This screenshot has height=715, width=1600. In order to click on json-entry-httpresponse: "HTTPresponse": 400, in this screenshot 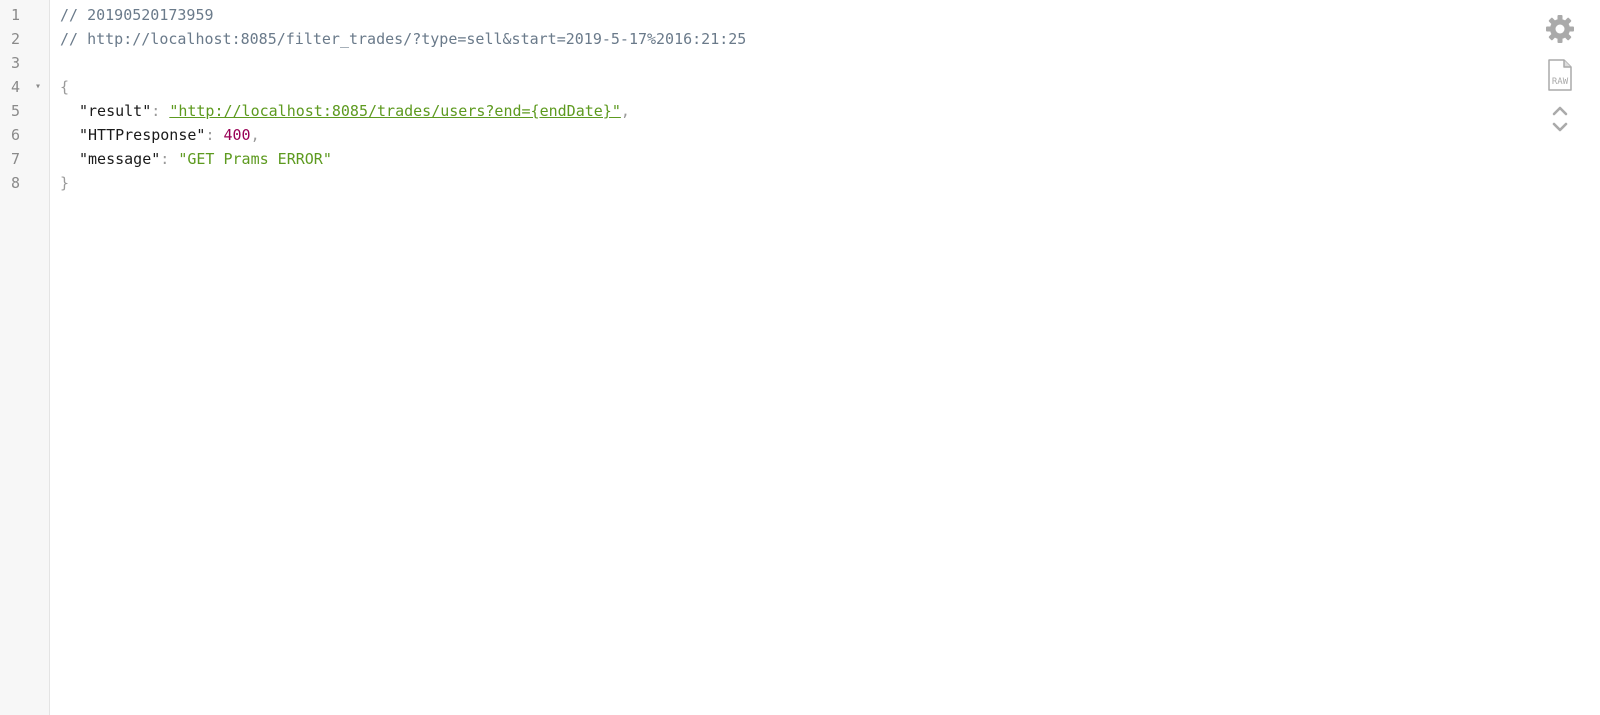, I will do `click(160, 135)`.